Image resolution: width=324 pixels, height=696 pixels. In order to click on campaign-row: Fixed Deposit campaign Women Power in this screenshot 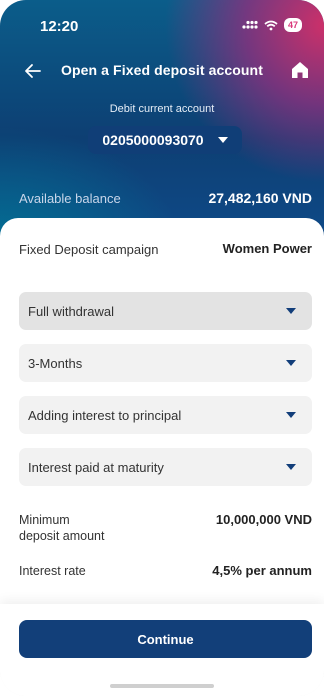, I will do `click(162, 249)`.